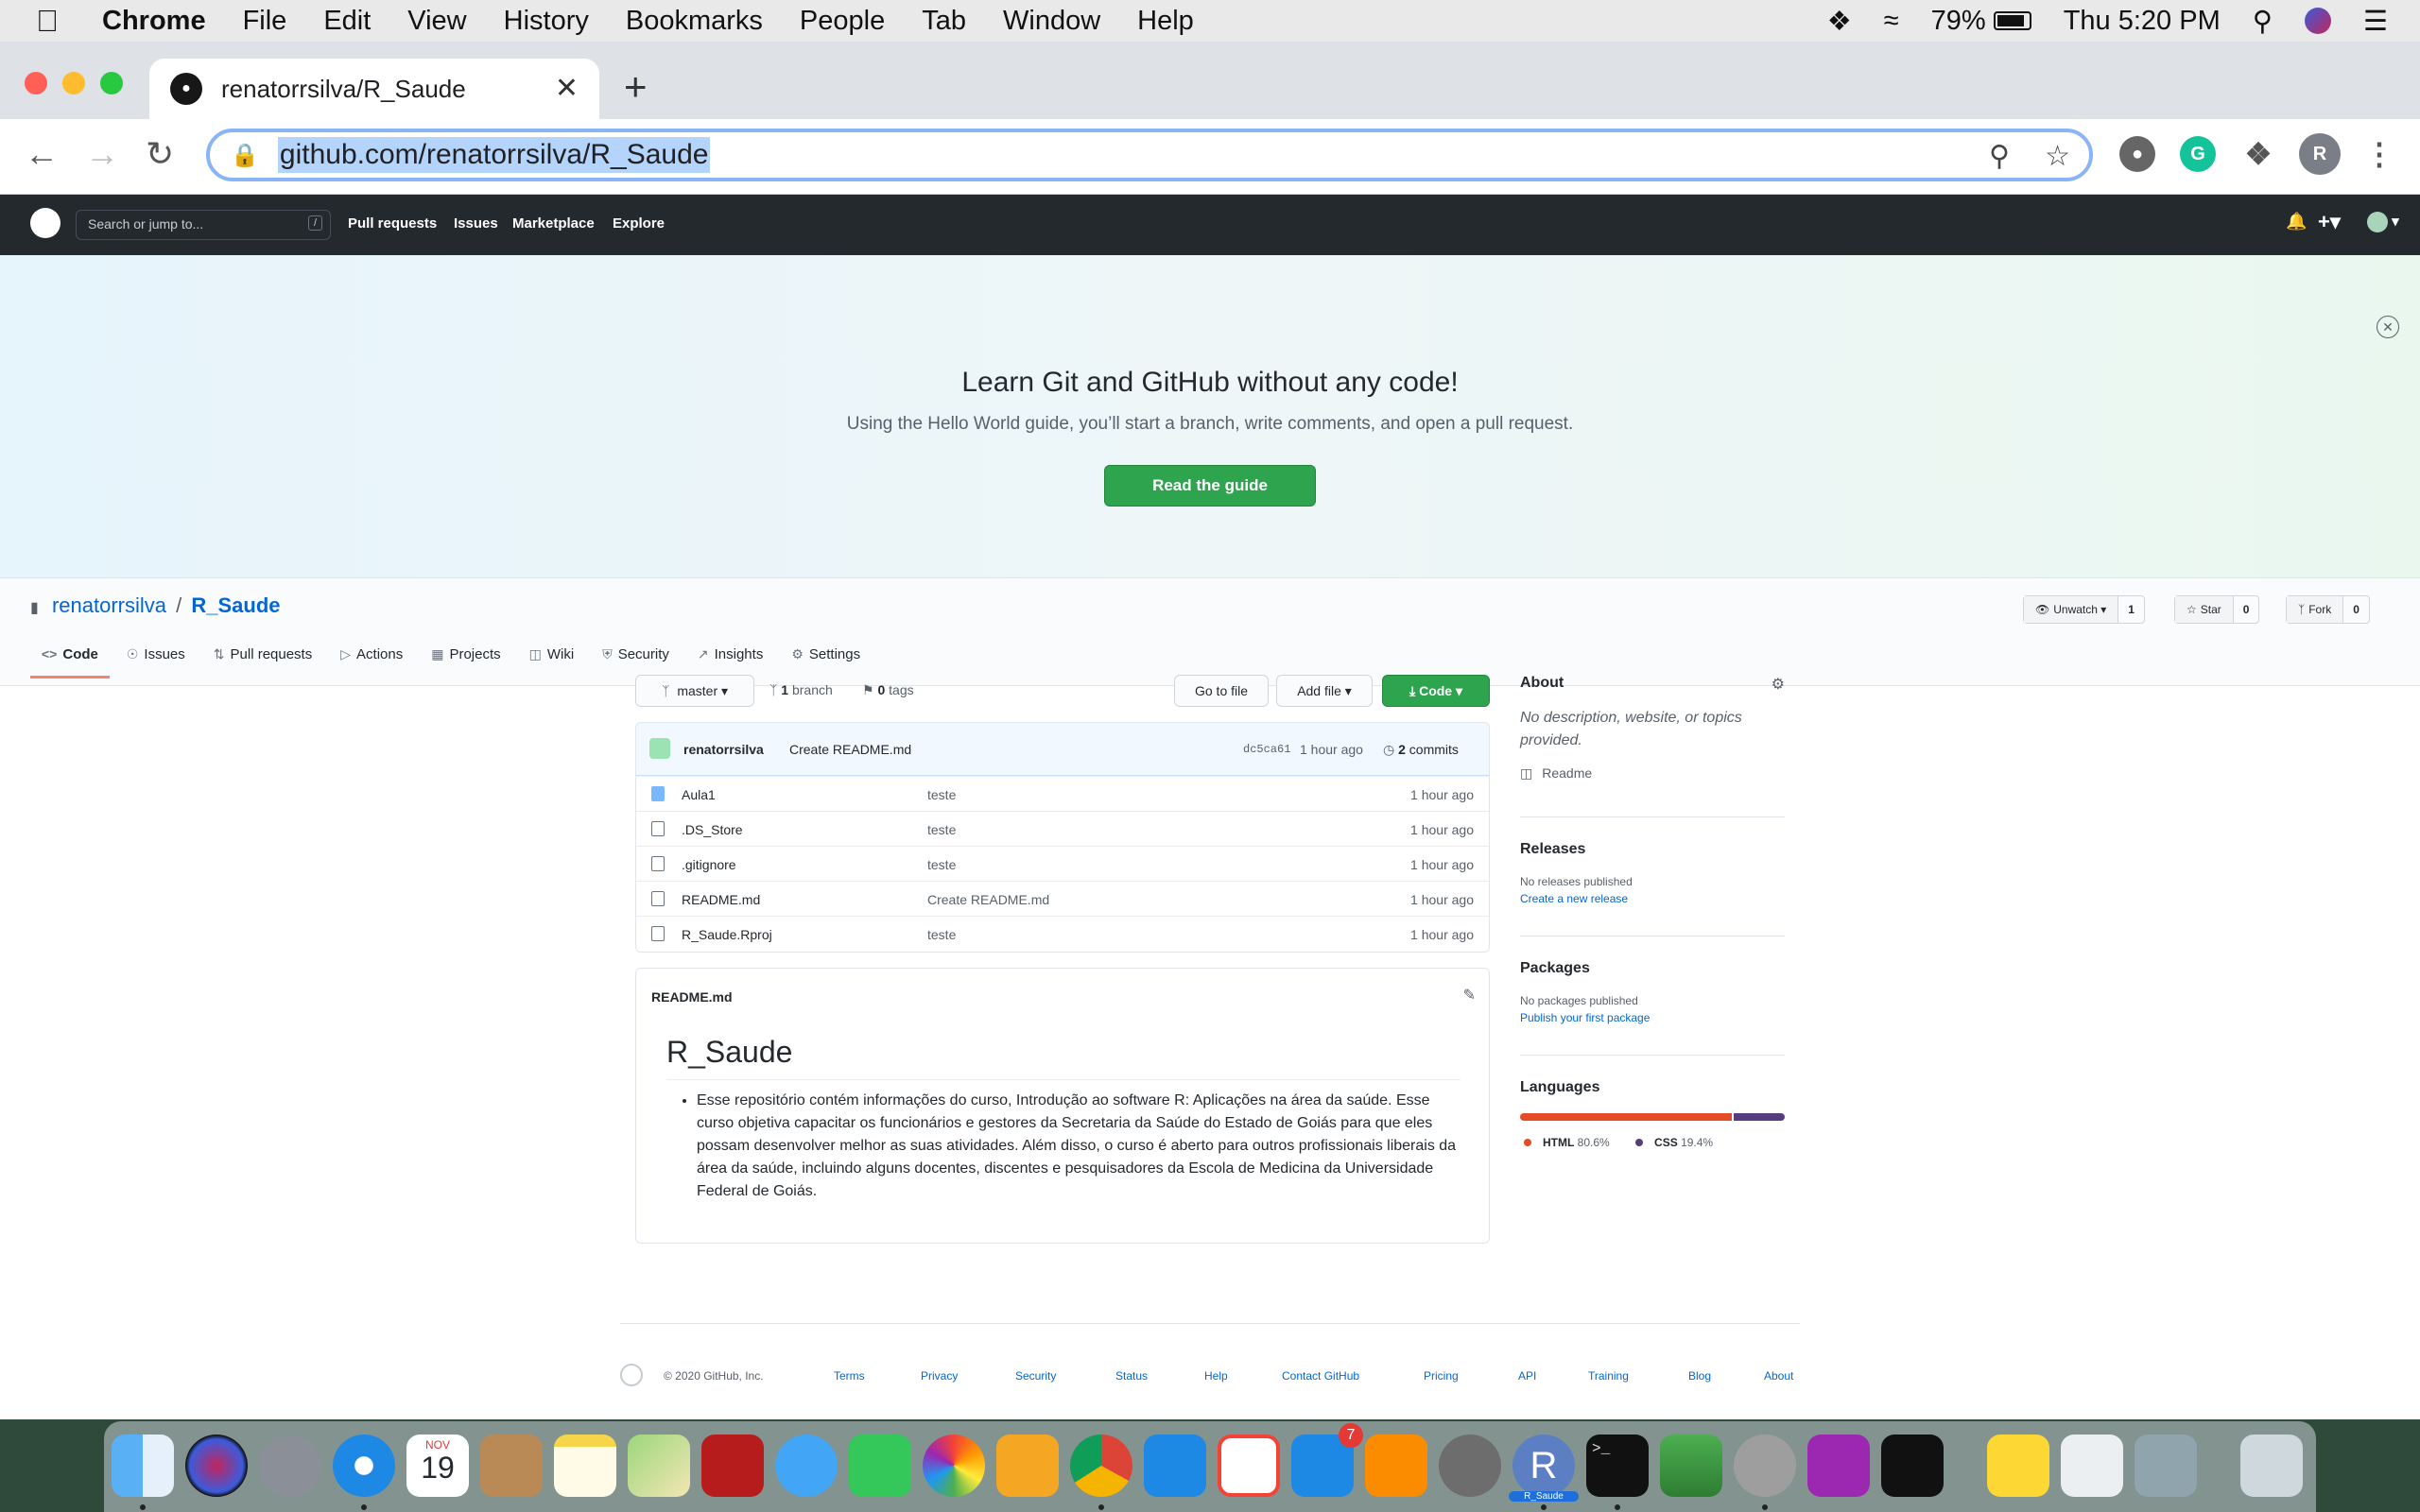 This screenshot has height=1512, width=2420. Describe the element at coordinates (42, 154) in the screenshot. I see `back-icon: ←` at that location.